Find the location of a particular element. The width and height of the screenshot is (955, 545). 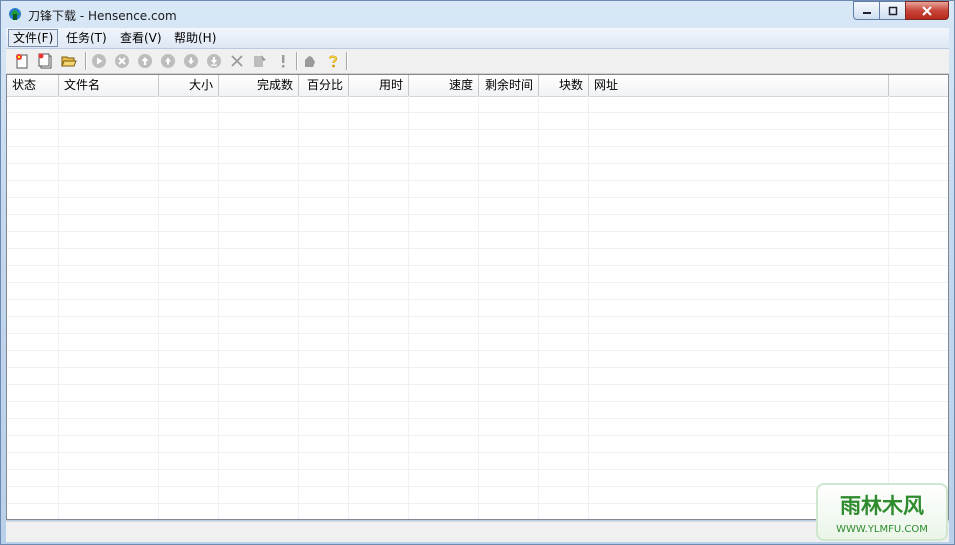

column-elapsed: 用时 is located at coordinates (379, 85).